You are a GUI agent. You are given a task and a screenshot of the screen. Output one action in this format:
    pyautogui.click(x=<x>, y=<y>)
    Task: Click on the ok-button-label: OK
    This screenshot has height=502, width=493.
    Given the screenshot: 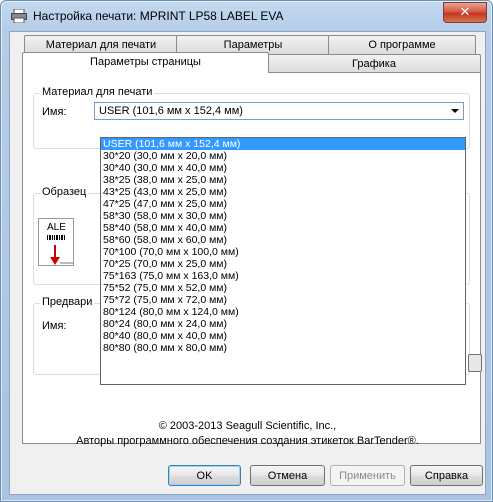 What is the action you would take?
    pyautogui.click(x=204, y=476)
    